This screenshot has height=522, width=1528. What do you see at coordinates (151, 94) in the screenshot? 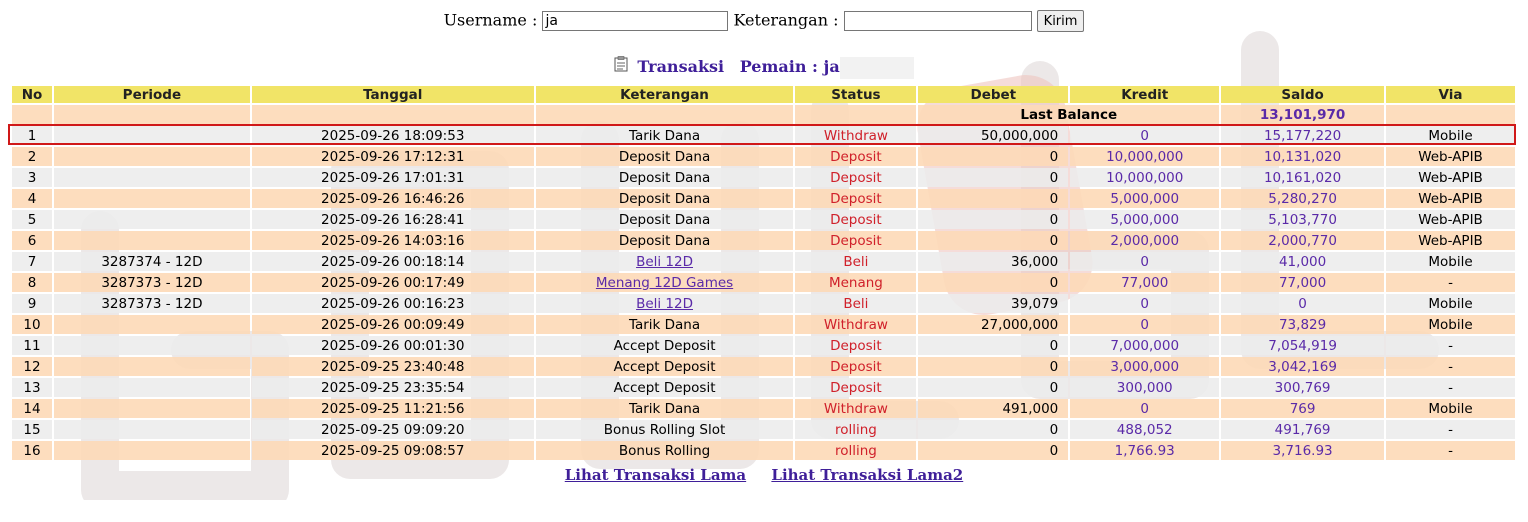
I see `col-periode: Periode` at bounding box center [151, 94].